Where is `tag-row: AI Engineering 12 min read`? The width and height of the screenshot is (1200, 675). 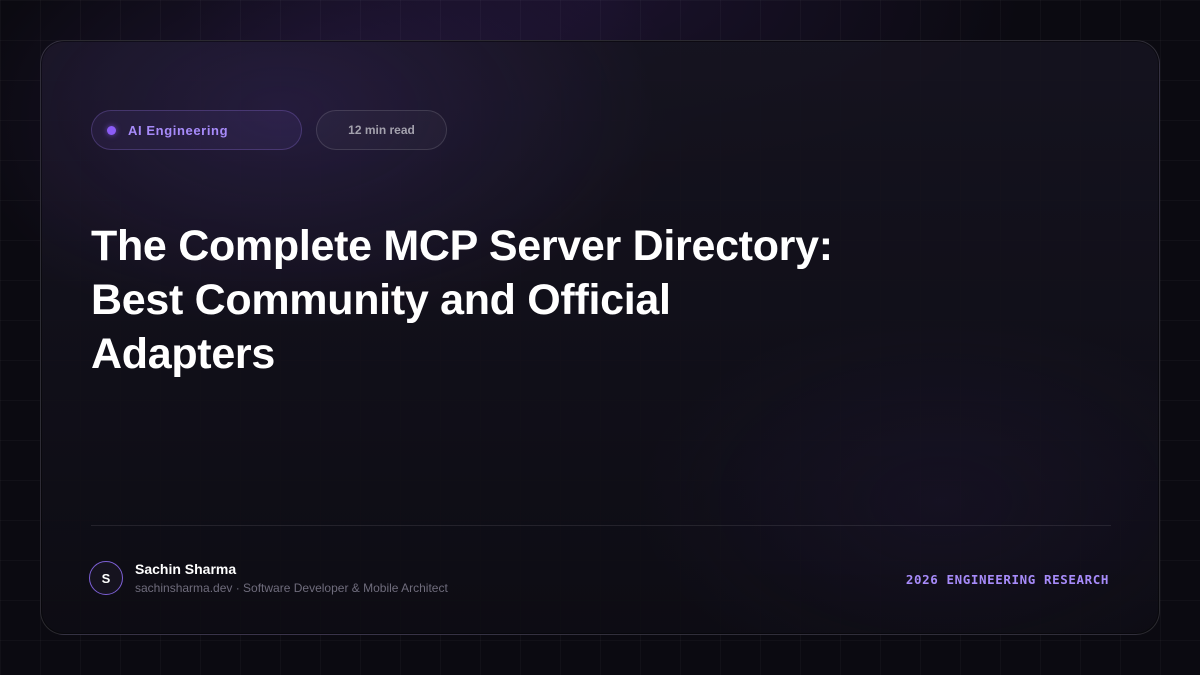 tag-row: AI Engineering 12 min read is located at coordinates (269, 130).